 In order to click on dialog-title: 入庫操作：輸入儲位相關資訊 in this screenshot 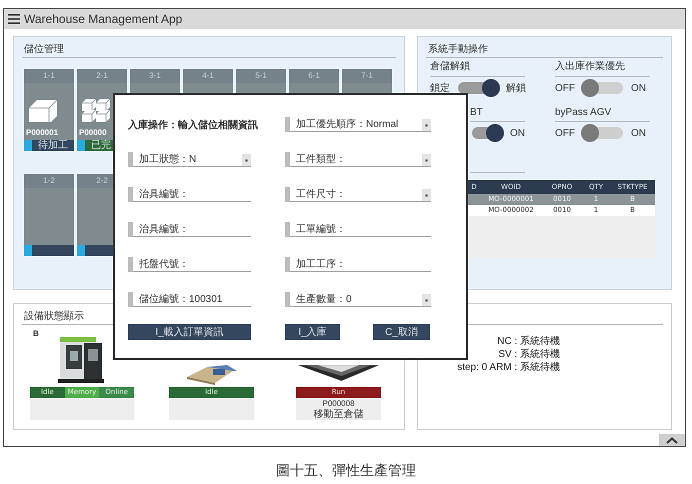, I will do `click(193, 125)`.